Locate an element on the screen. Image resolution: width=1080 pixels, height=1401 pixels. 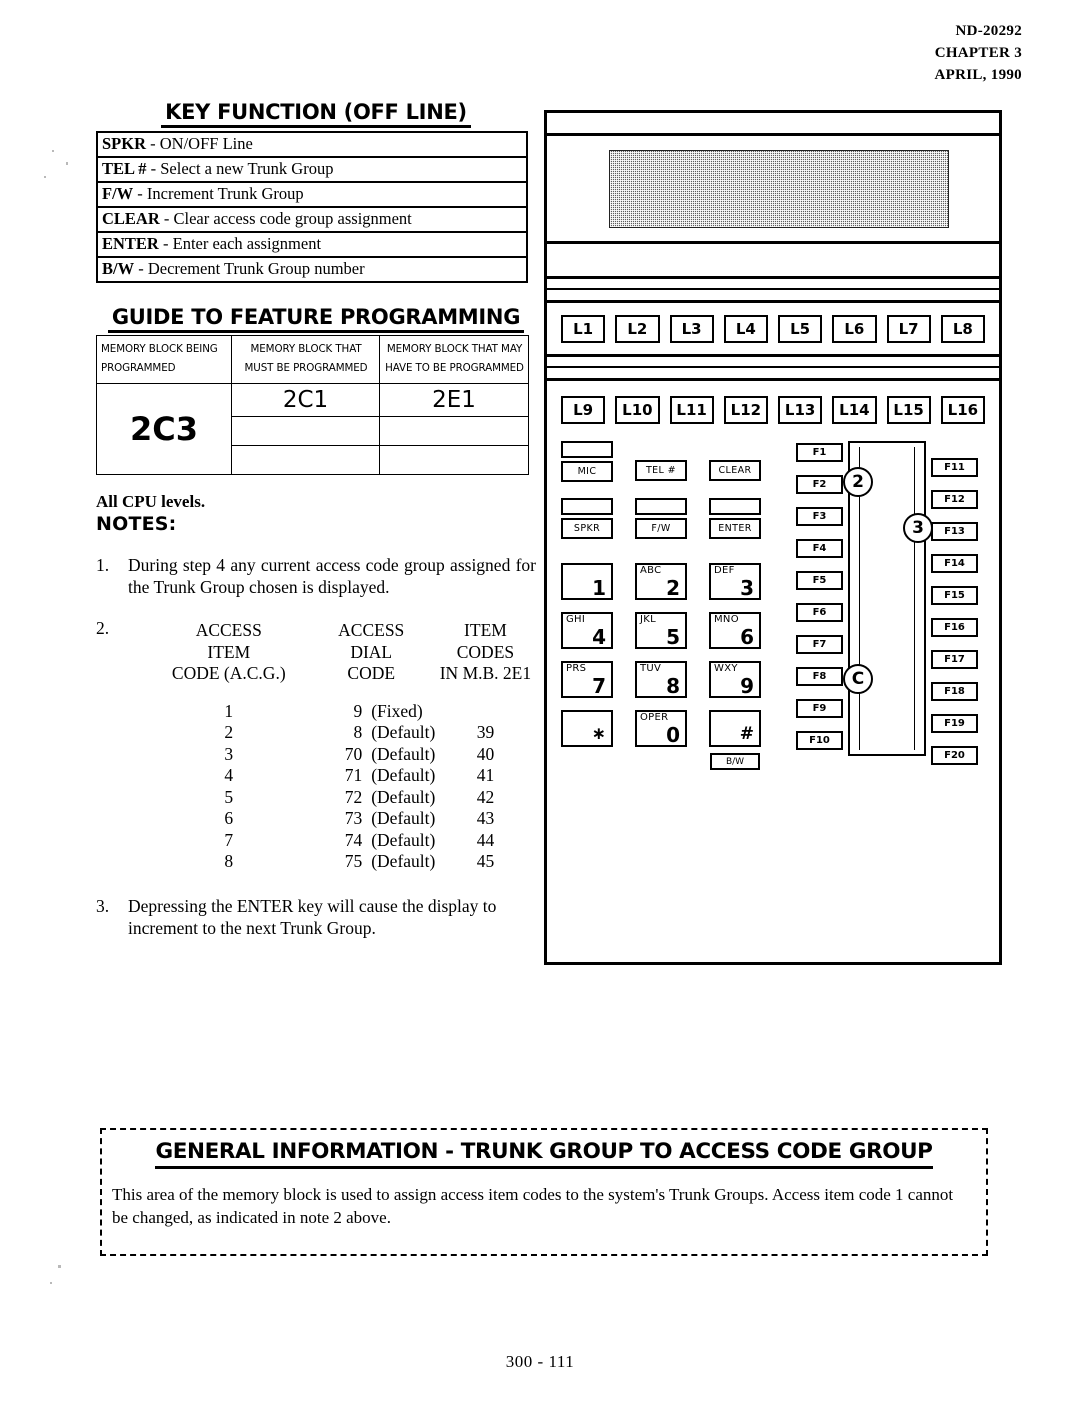
function-key-f13: F13 is located at coordinates (954, 531).